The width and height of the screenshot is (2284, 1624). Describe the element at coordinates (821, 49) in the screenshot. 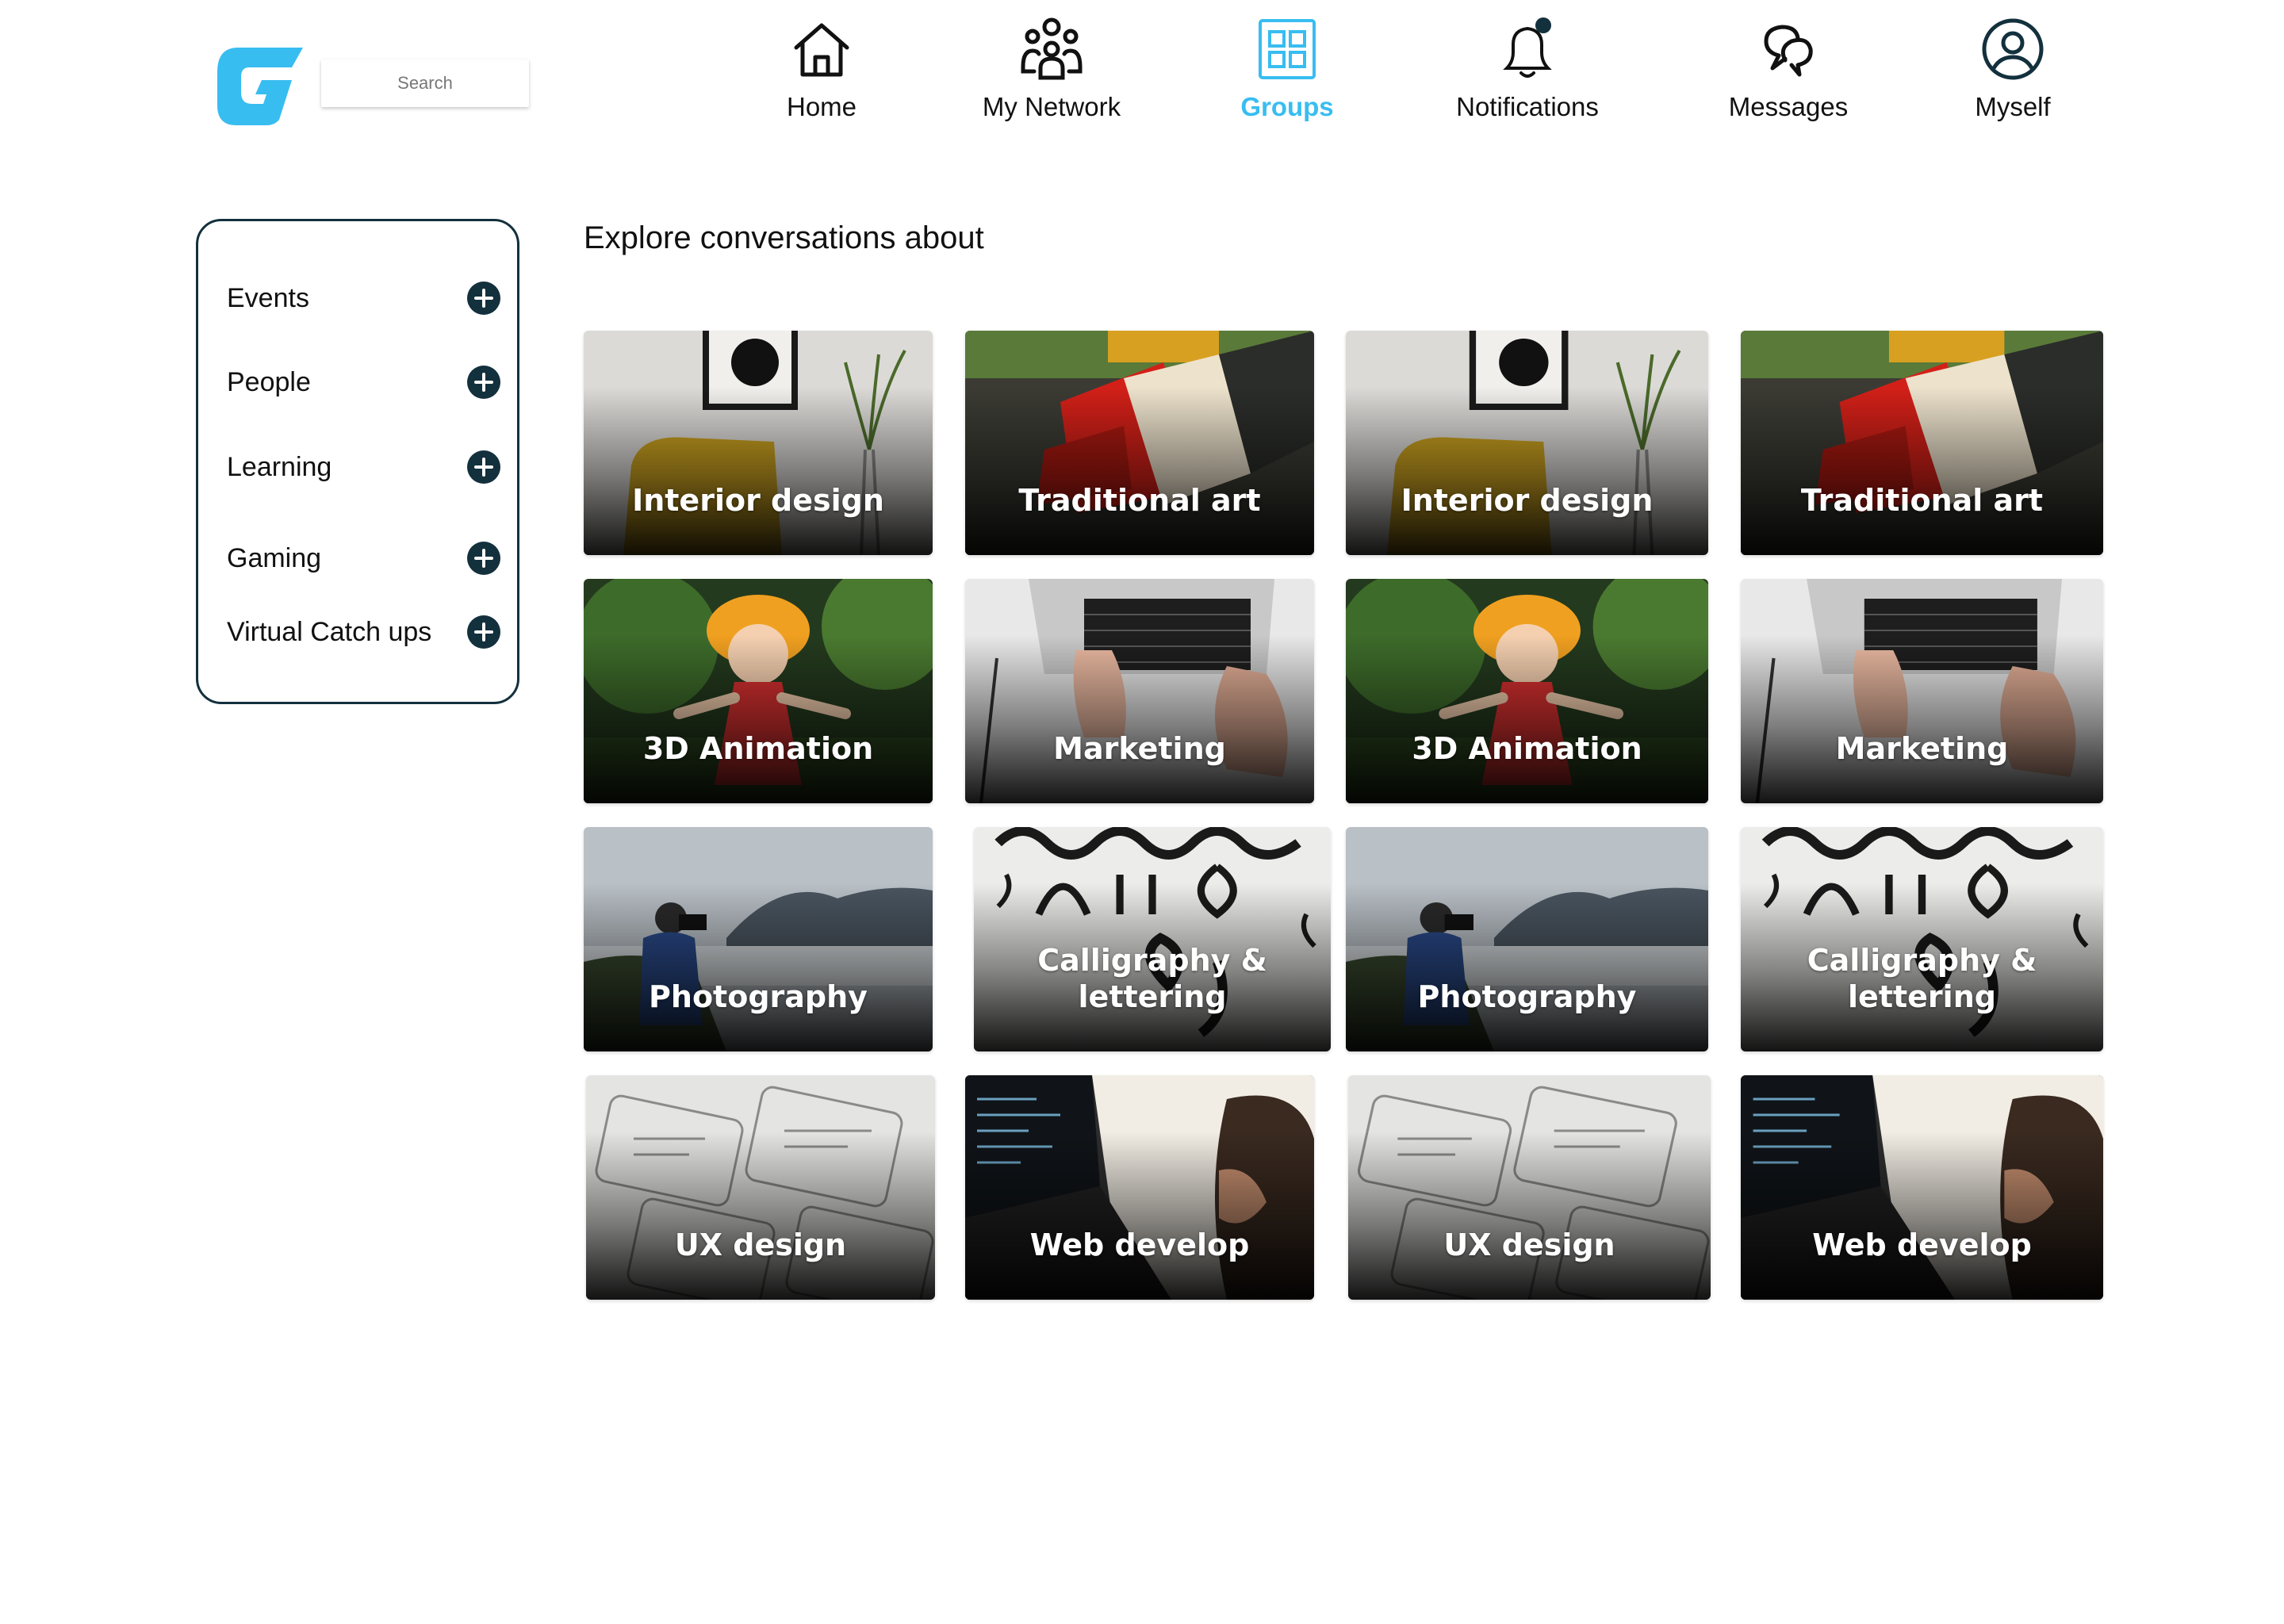

I see `home-icon` at that location.